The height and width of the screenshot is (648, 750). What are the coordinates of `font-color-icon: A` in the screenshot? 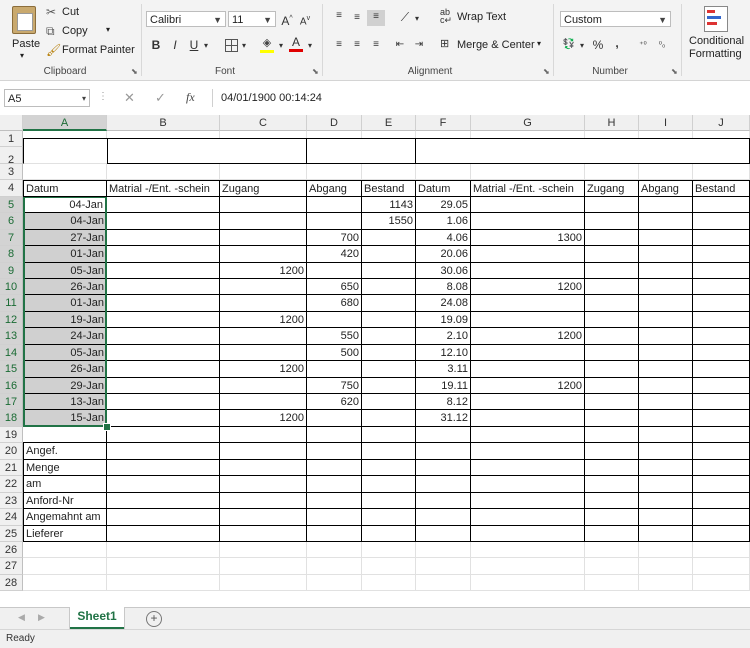 It's located at (296, 43).